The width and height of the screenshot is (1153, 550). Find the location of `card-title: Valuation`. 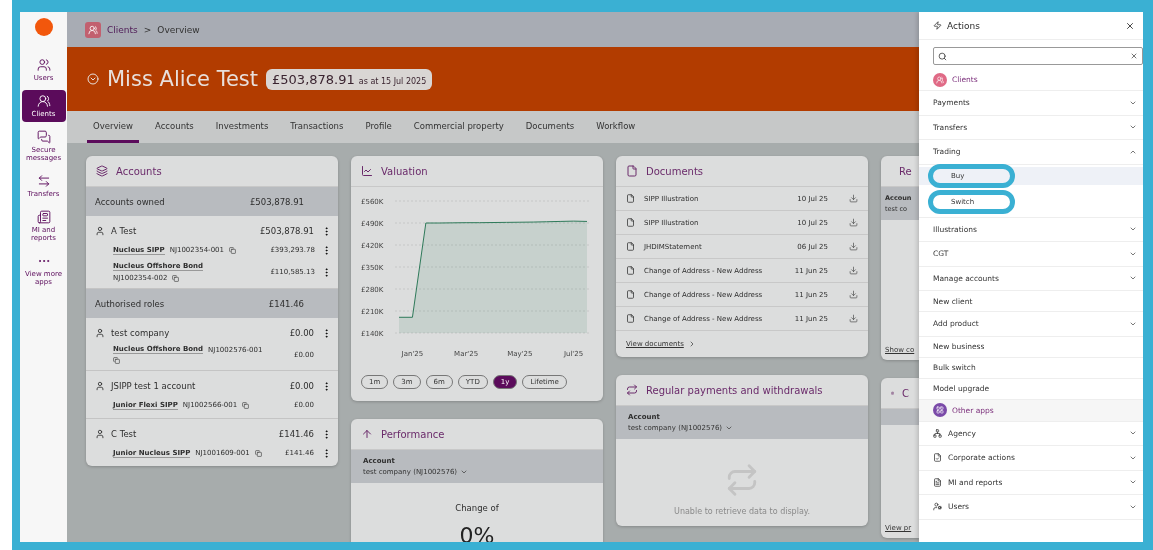

card-title: Valuation is located at coordinates (404, 171).